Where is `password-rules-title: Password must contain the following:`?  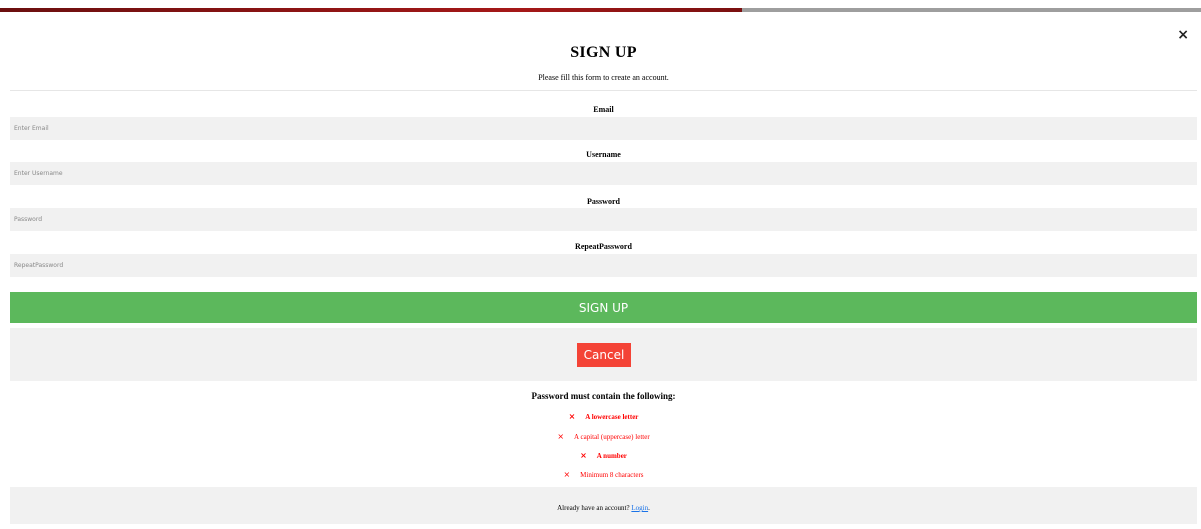 password-rules-title: Password must contain the following: is located at coordinates (603, 396).